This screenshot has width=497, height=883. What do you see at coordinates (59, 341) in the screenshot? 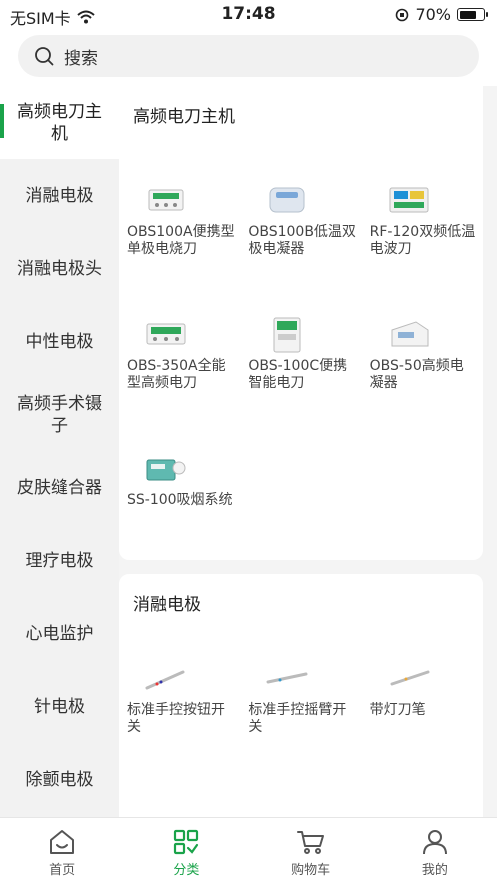
I see `sidebar-item-neutral-electrode: 中性电极` at bounding box center [59, 341].